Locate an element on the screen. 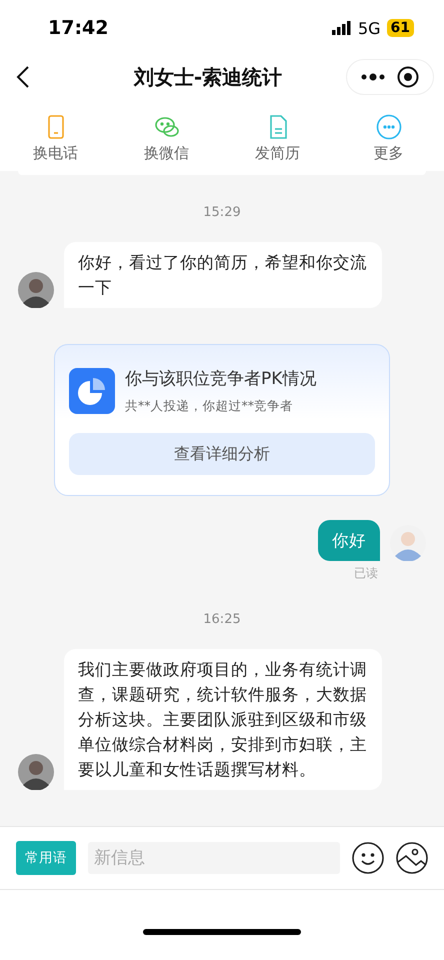  message-bubble: 我们主要做政府项目的，业务有统计调查，课题研究，统计软件服务，大数据分析这块。主要团队派驻到区级和市级单位做综合材料岗，安排到市妇联，主要以儿童和女性话题撰写材料。 is located at coordinates (223, 719).